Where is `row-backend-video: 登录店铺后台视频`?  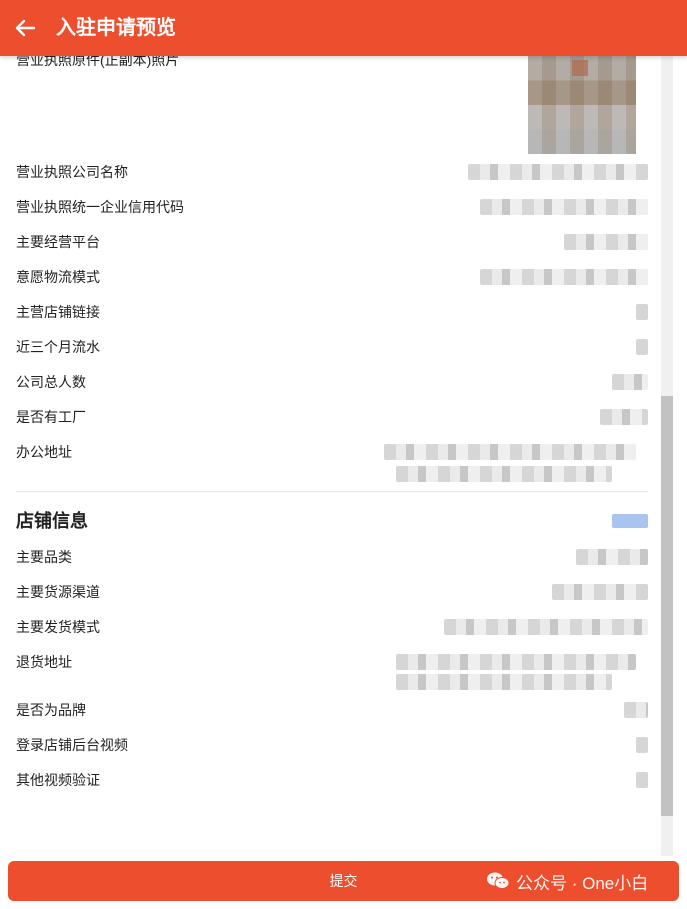 row-backend-video: 登录店铺后台视频 is located at coordinates (332, 745).